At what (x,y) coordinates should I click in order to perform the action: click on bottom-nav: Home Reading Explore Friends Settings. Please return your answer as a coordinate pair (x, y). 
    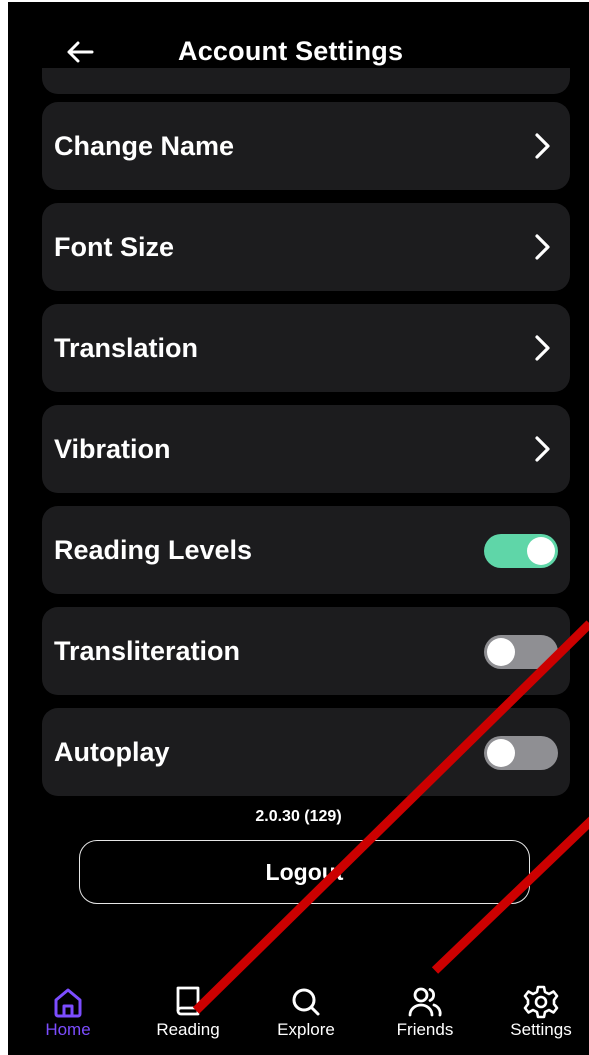
    Looking at the image, I should click on (298, 1012).